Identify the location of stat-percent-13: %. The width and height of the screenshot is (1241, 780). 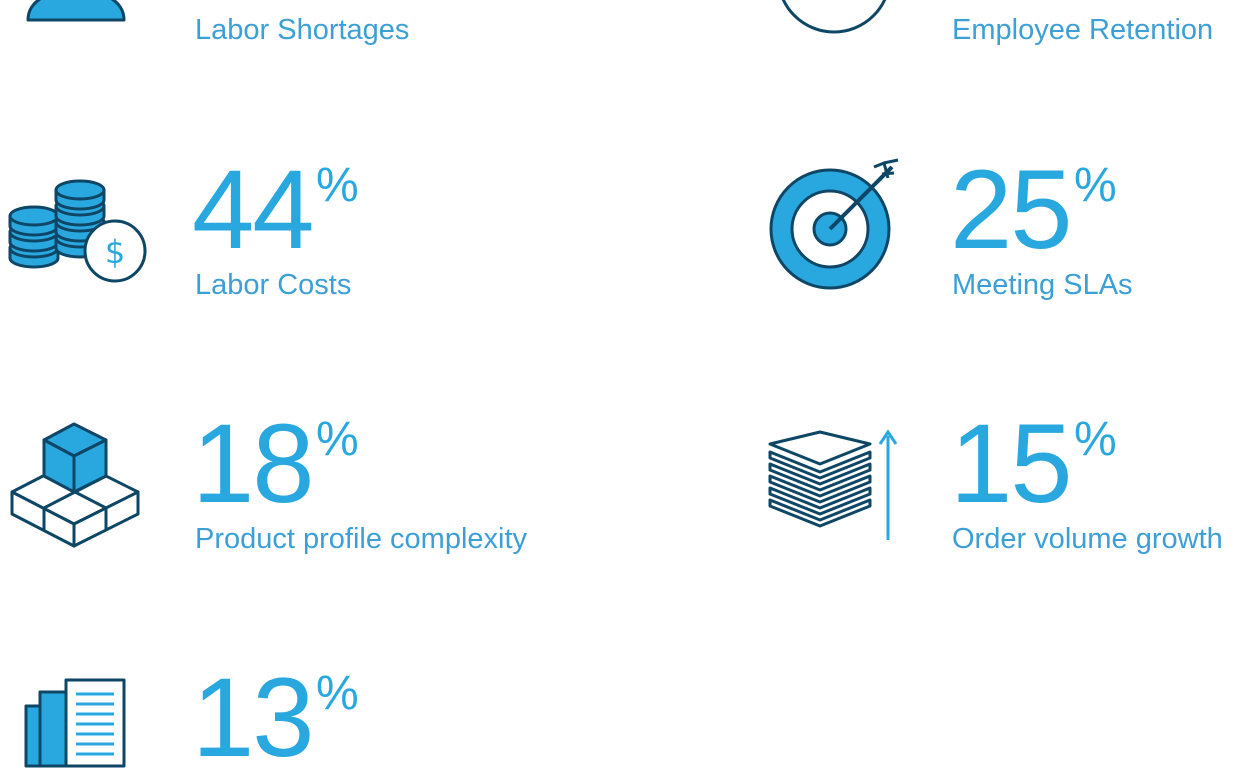
(337, 693).